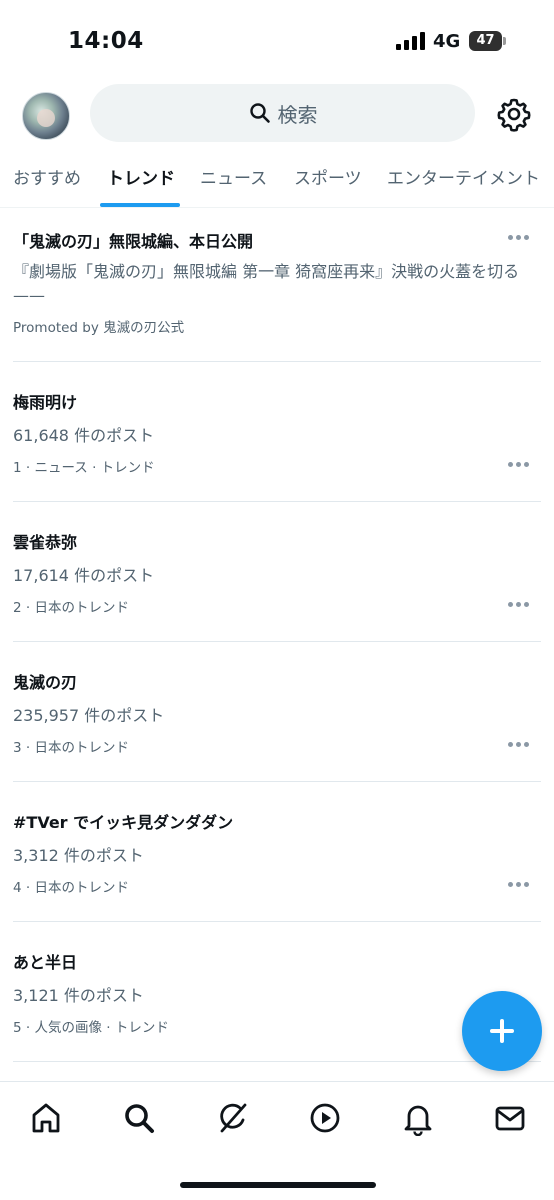 The width and height of the screenshot is (554, 1200). What do you see at coordinates (141, 176) in the screenshot?
I see `tab-trending: トレンド` at bounding box center [141, 176].